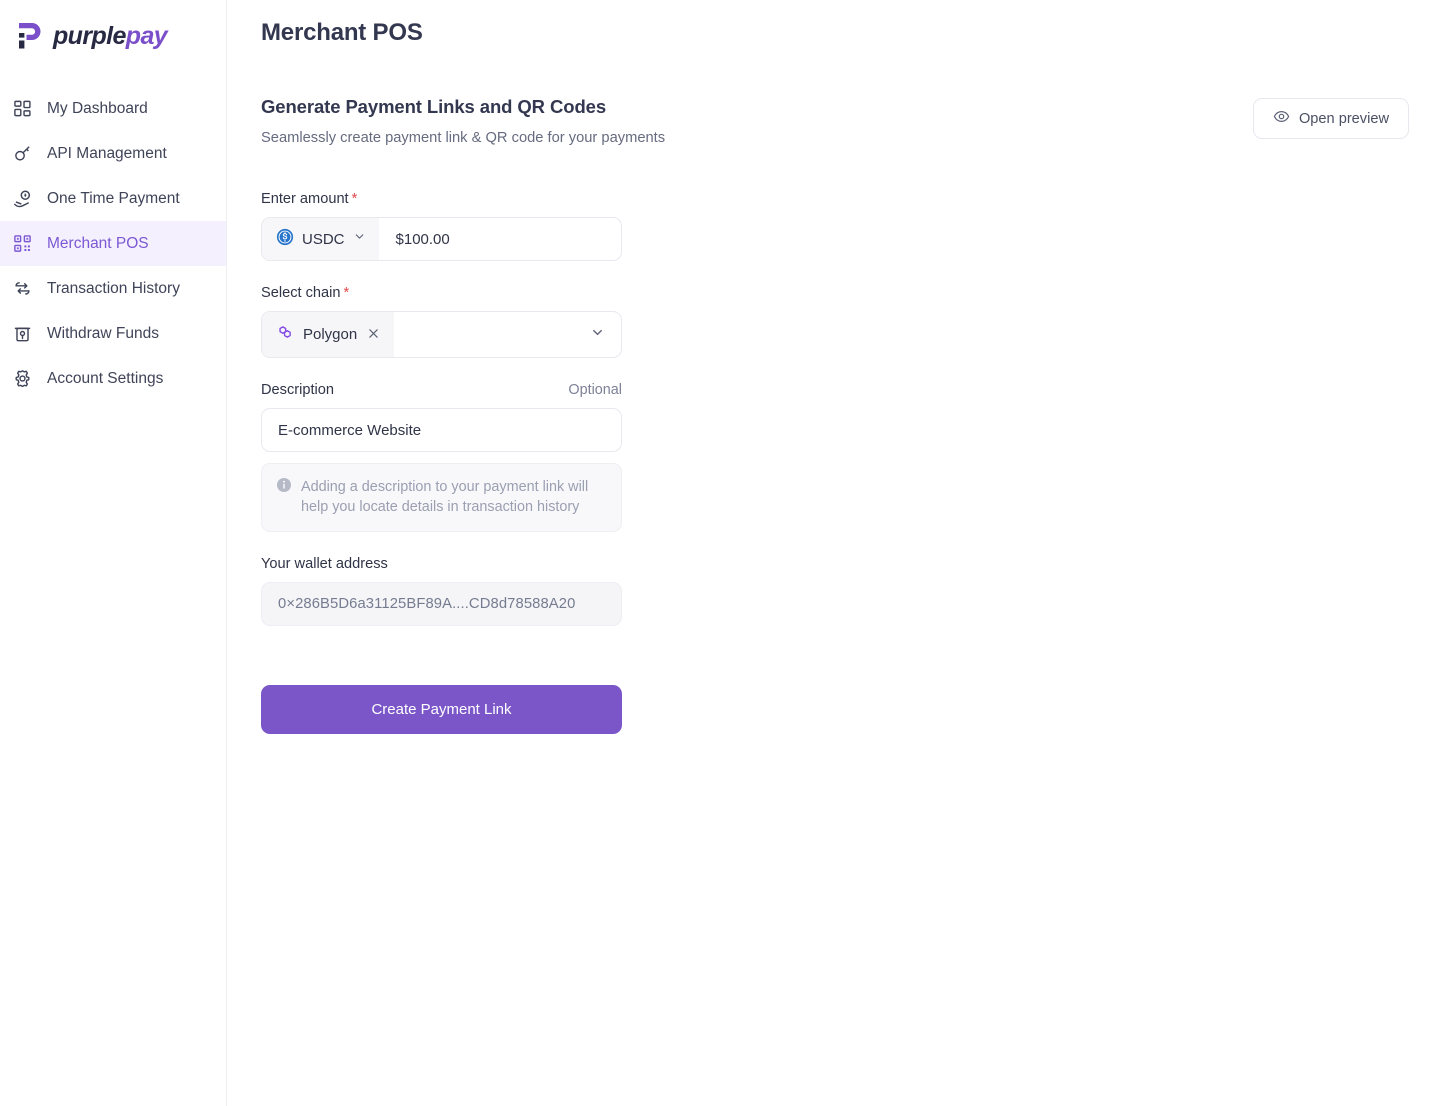  What do you see at coordinates (441, 390) in the screenshot?
I see `description-label-row: Description Optional` at bounding box center [441, 390].